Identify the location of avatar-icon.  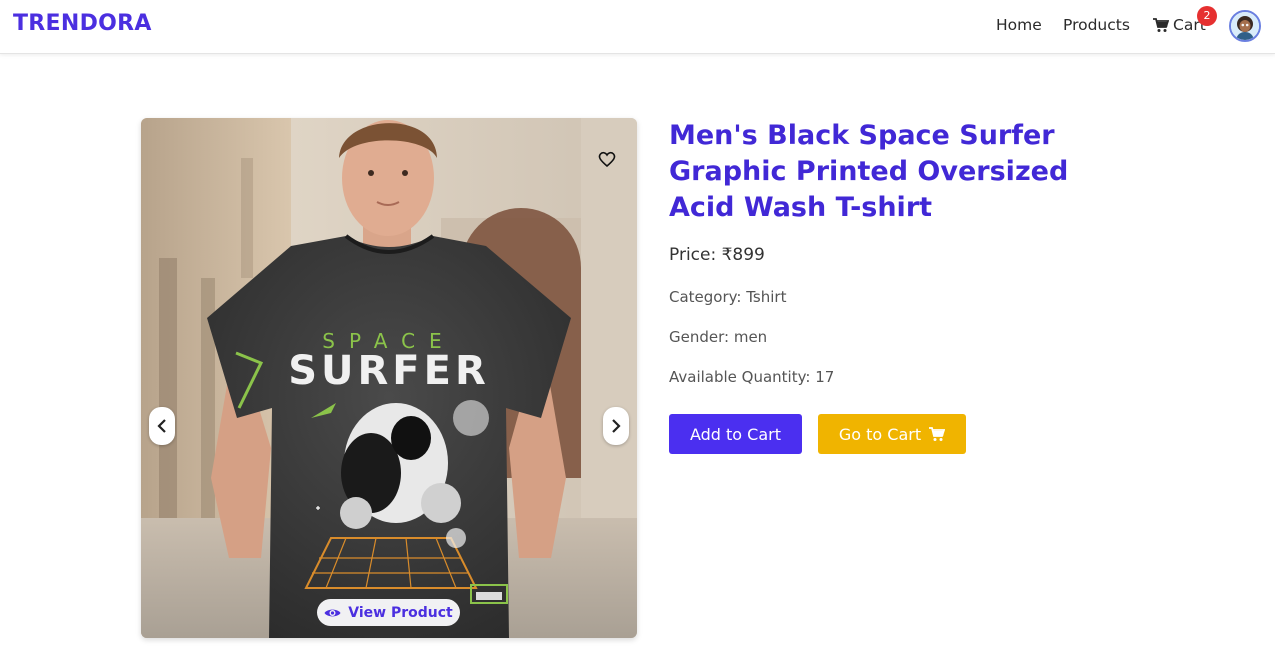
(1245, 26).